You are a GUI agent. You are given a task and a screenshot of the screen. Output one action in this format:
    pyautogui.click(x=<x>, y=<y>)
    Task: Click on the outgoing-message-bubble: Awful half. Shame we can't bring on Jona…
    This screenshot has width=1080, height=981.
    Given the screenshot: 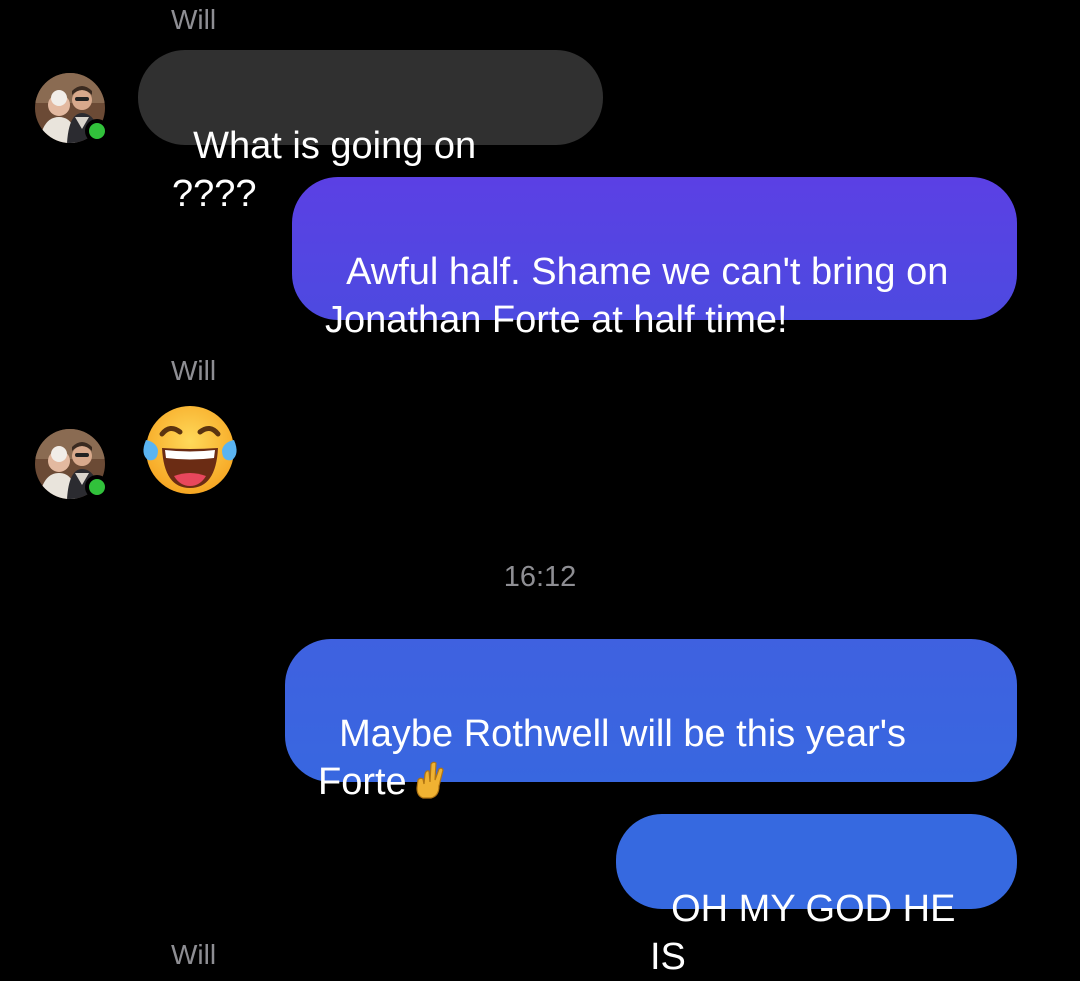 What is the action you would take?
    pyautogui.click(x=654, y=259)
    